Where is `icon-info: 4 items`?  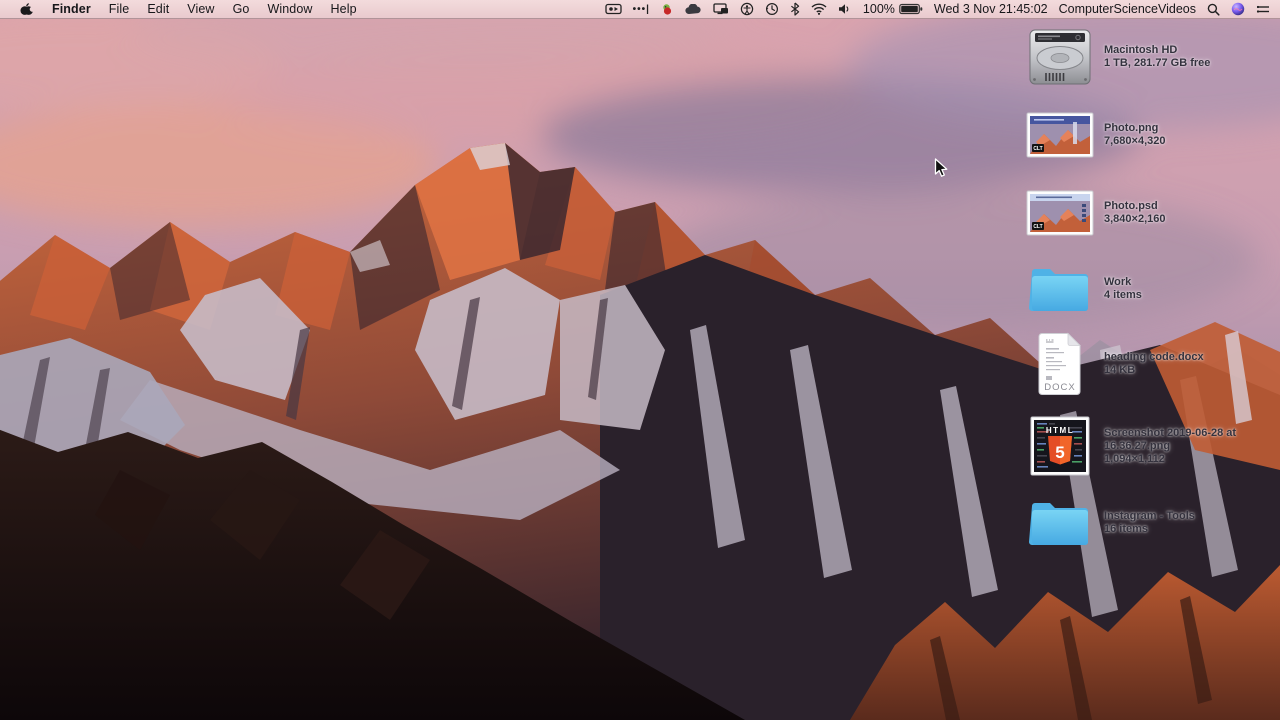
icon-info: 4 items is located at coordinates (1123, 295).